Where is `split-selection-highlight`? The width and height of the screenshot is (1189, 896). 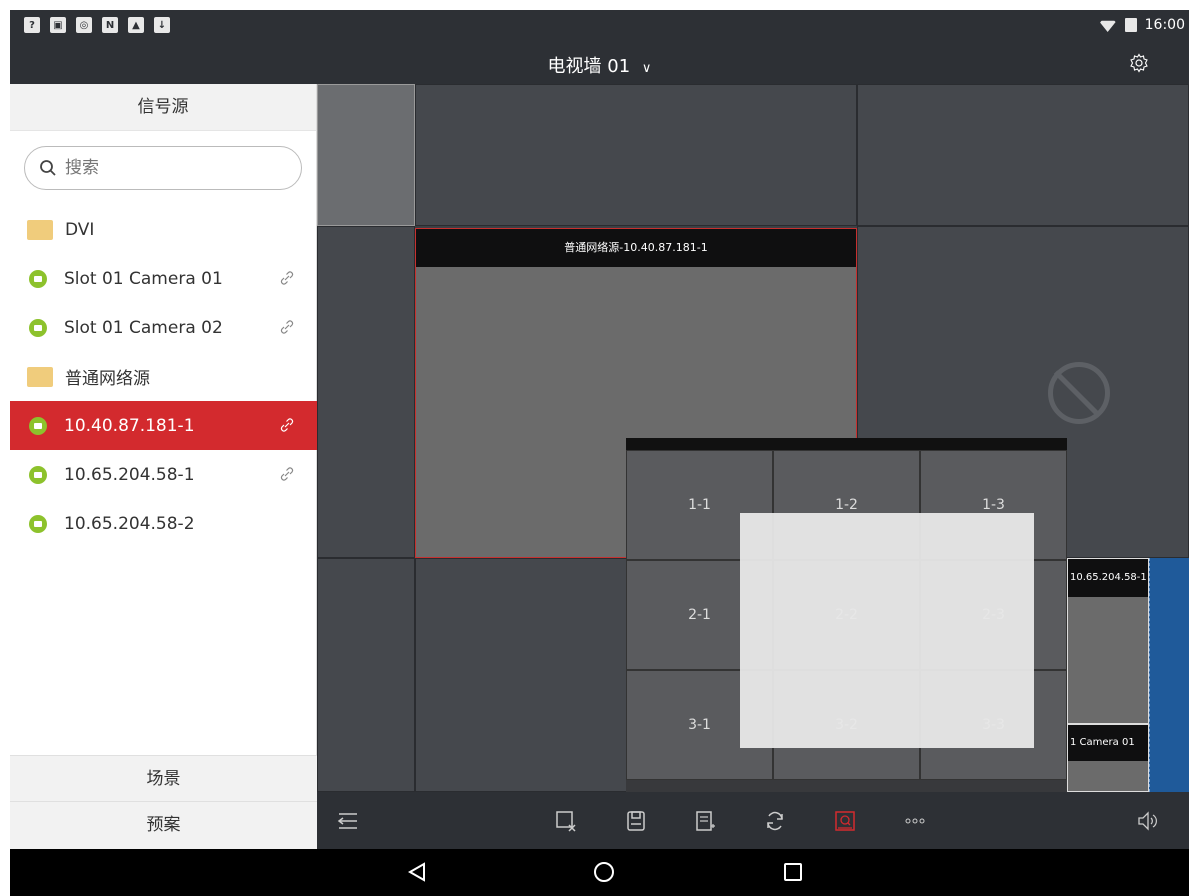 split-selection-highlight is located at coordinates (887, 630).